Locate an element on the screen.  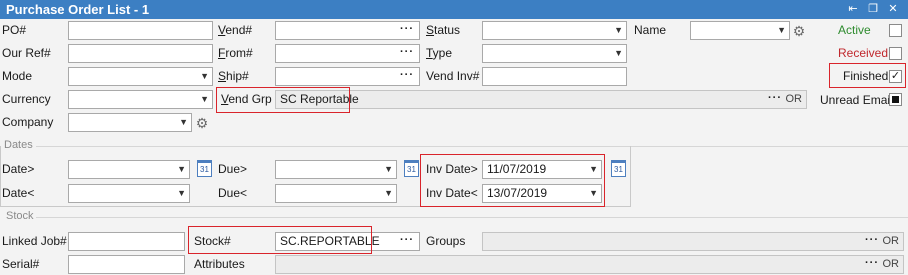
vendinv-label: Vend Inv# is located at coordinates (453, 76).